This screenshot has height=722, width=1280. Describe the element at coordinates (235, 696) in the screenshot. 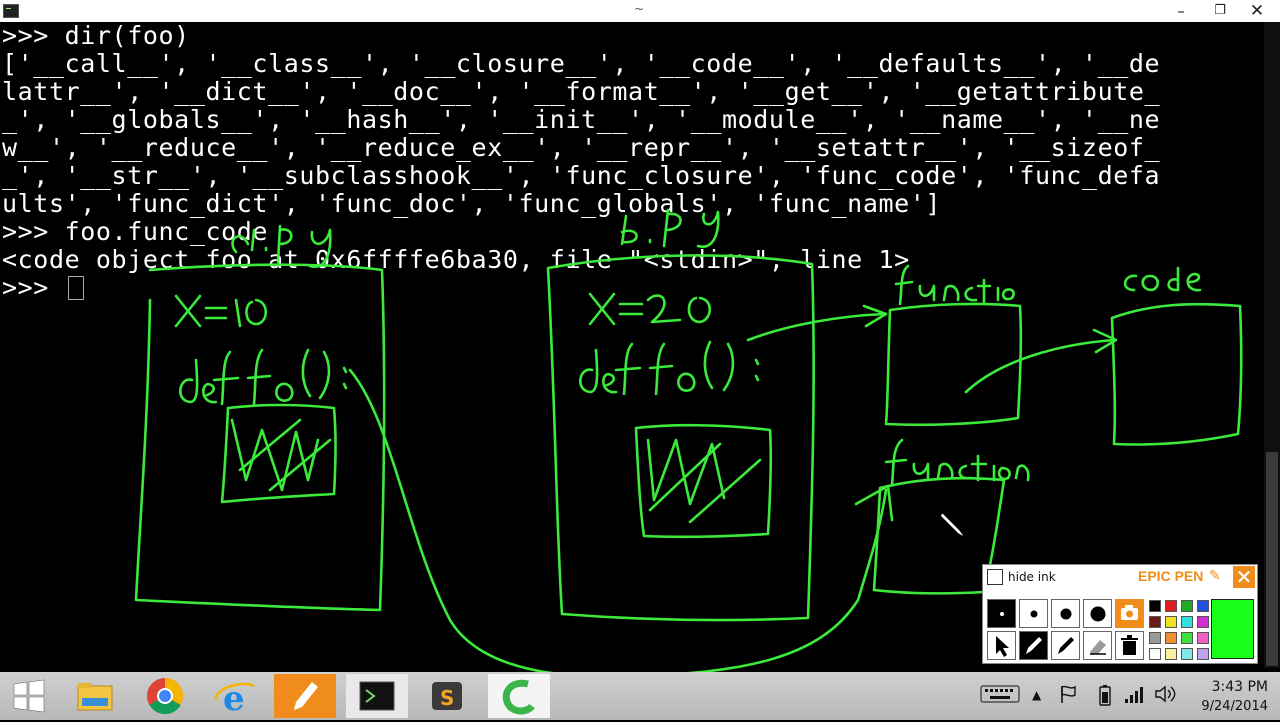

I see `internet-explorer-icon: e` at that location.